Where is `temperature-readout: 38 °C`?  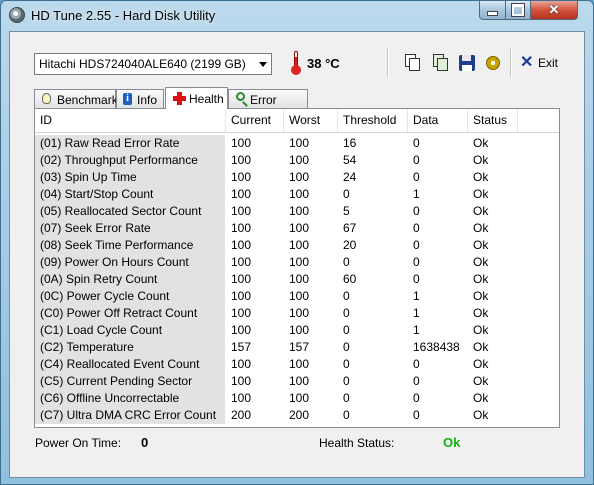 temperature-readout: 38 °C is located at coordinates (323, 63).